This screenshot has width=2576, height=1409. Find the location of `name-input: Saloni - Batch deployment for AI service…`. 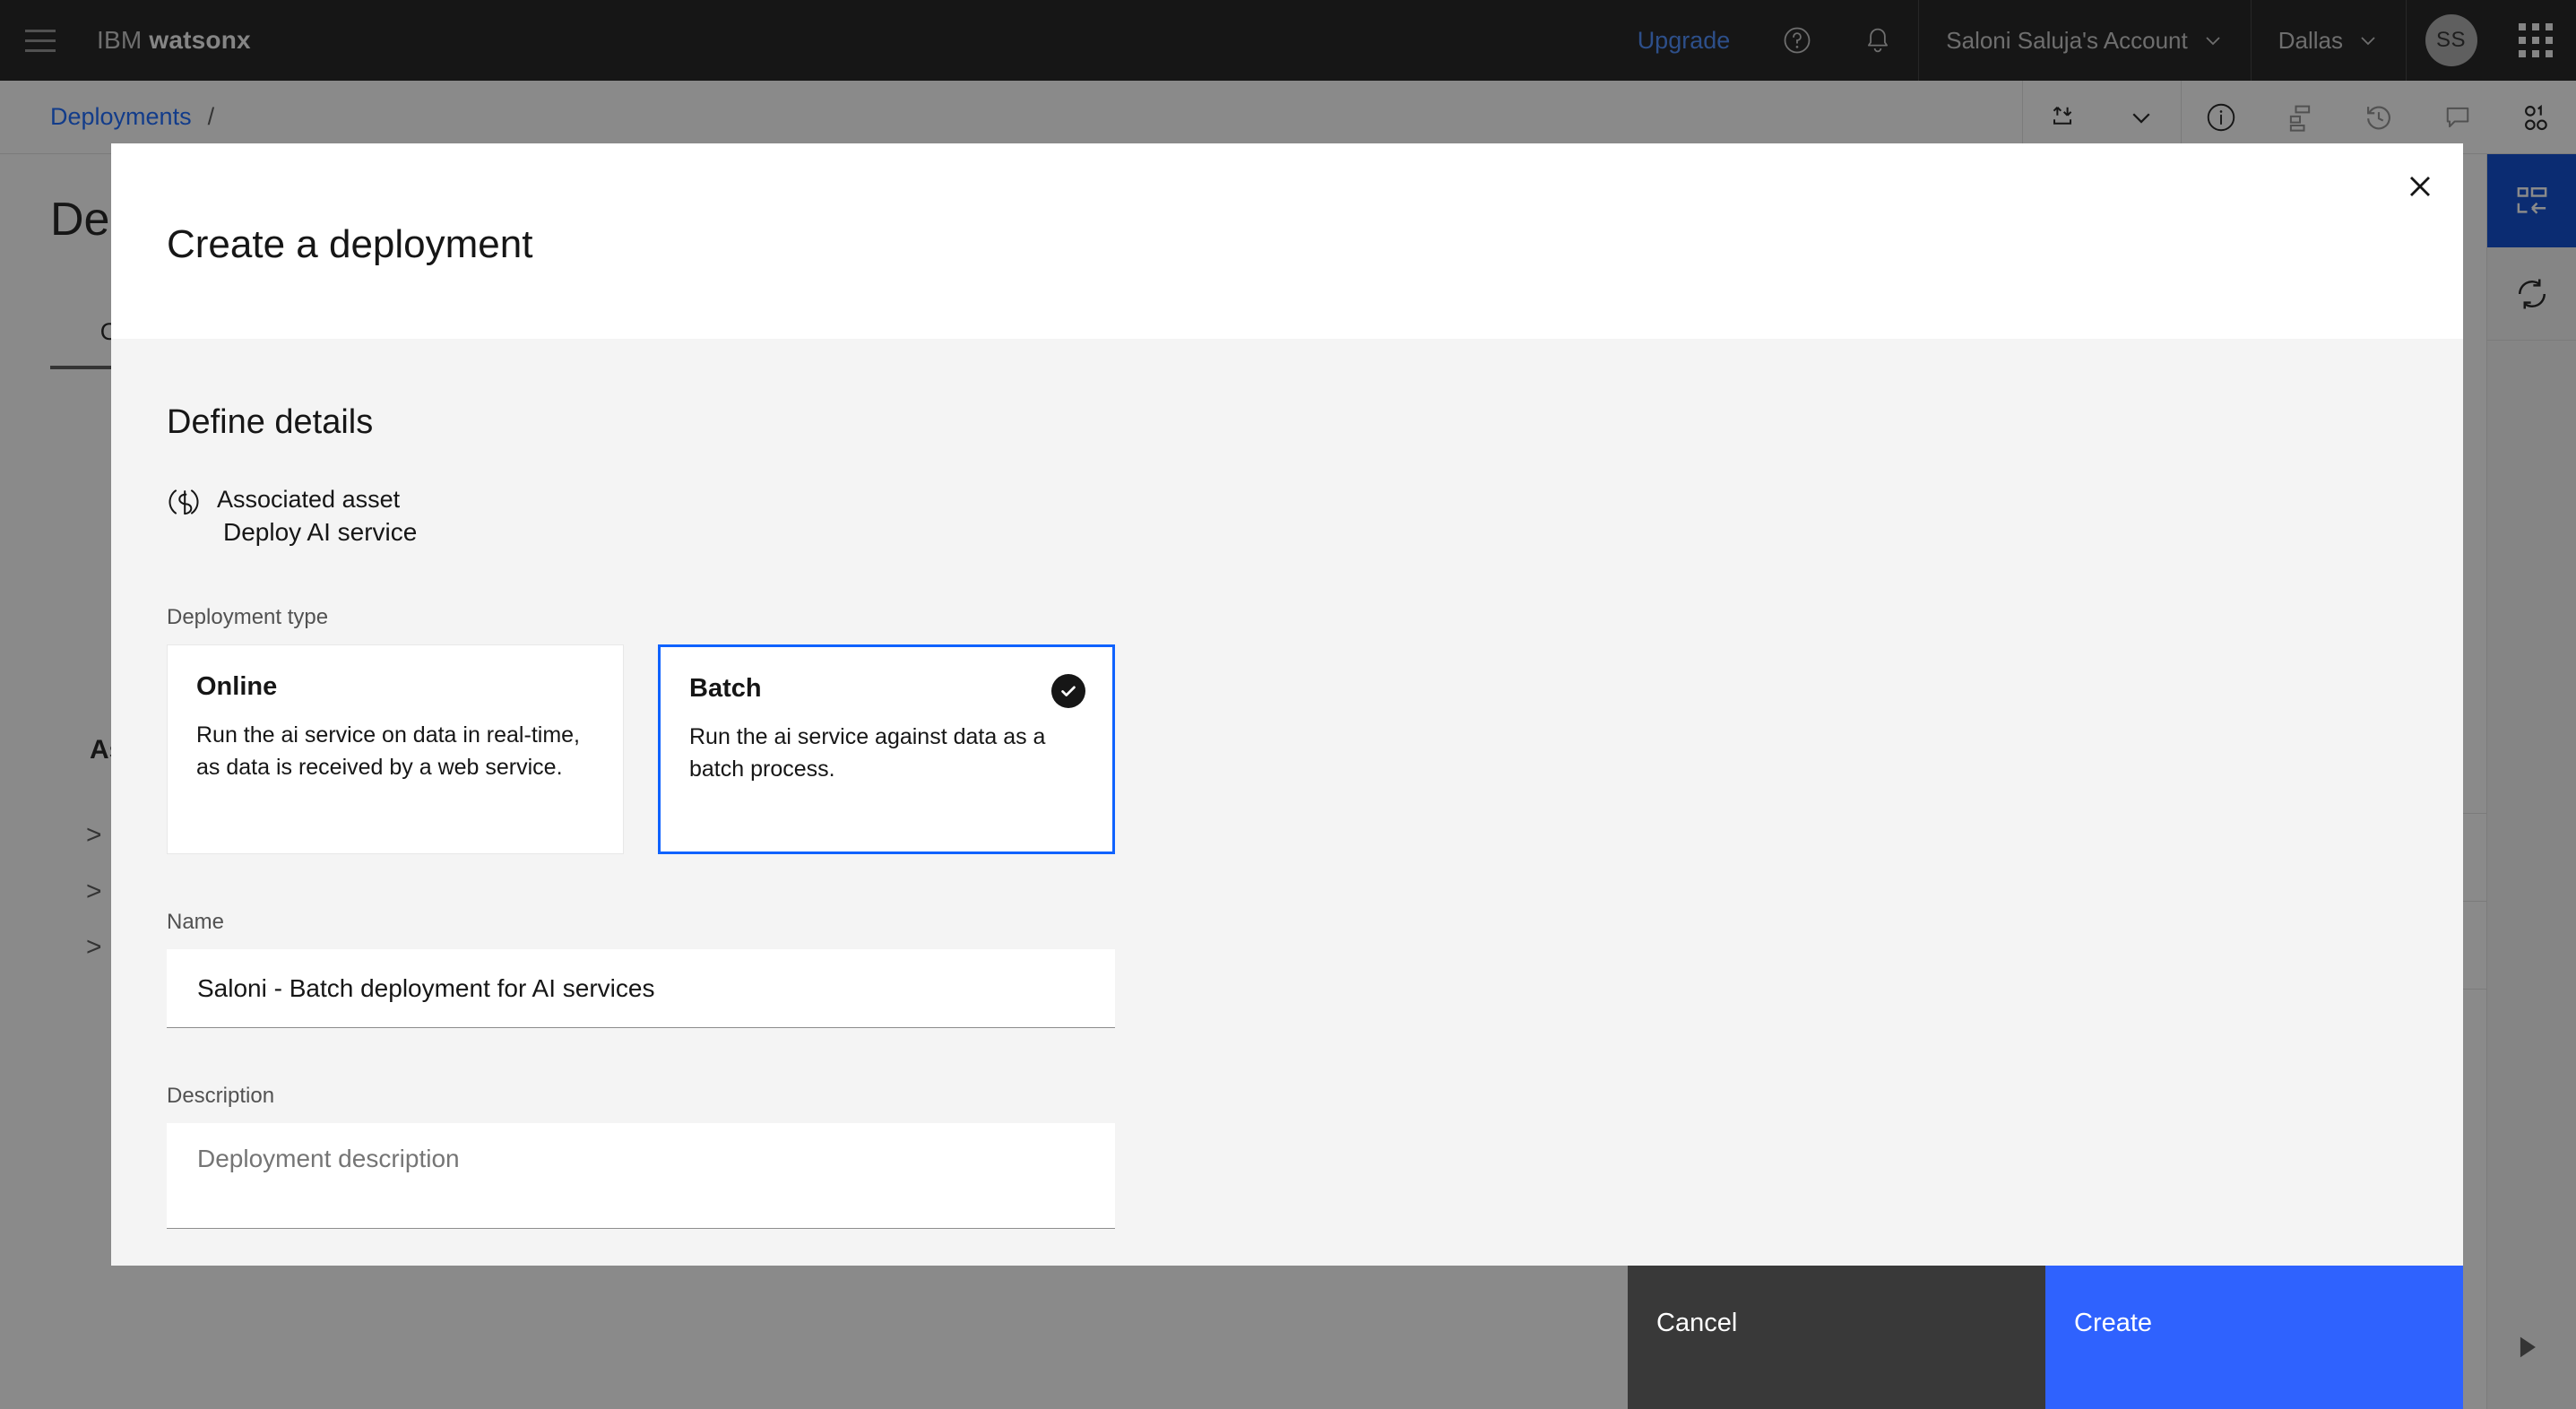

name-input: Saloni - Batch deployment for AI service… is located at coordinates (641, 989).